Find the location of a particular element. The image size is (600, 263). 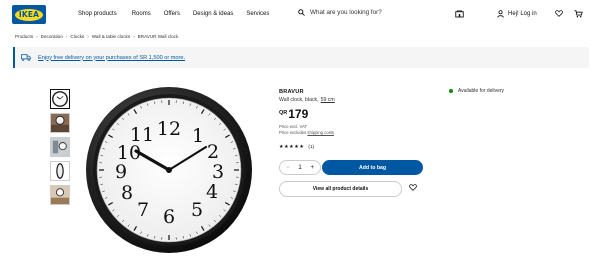

breadcrumb-wall-table-clocks: Wall & table clocks is located at coordinates (111, 36).